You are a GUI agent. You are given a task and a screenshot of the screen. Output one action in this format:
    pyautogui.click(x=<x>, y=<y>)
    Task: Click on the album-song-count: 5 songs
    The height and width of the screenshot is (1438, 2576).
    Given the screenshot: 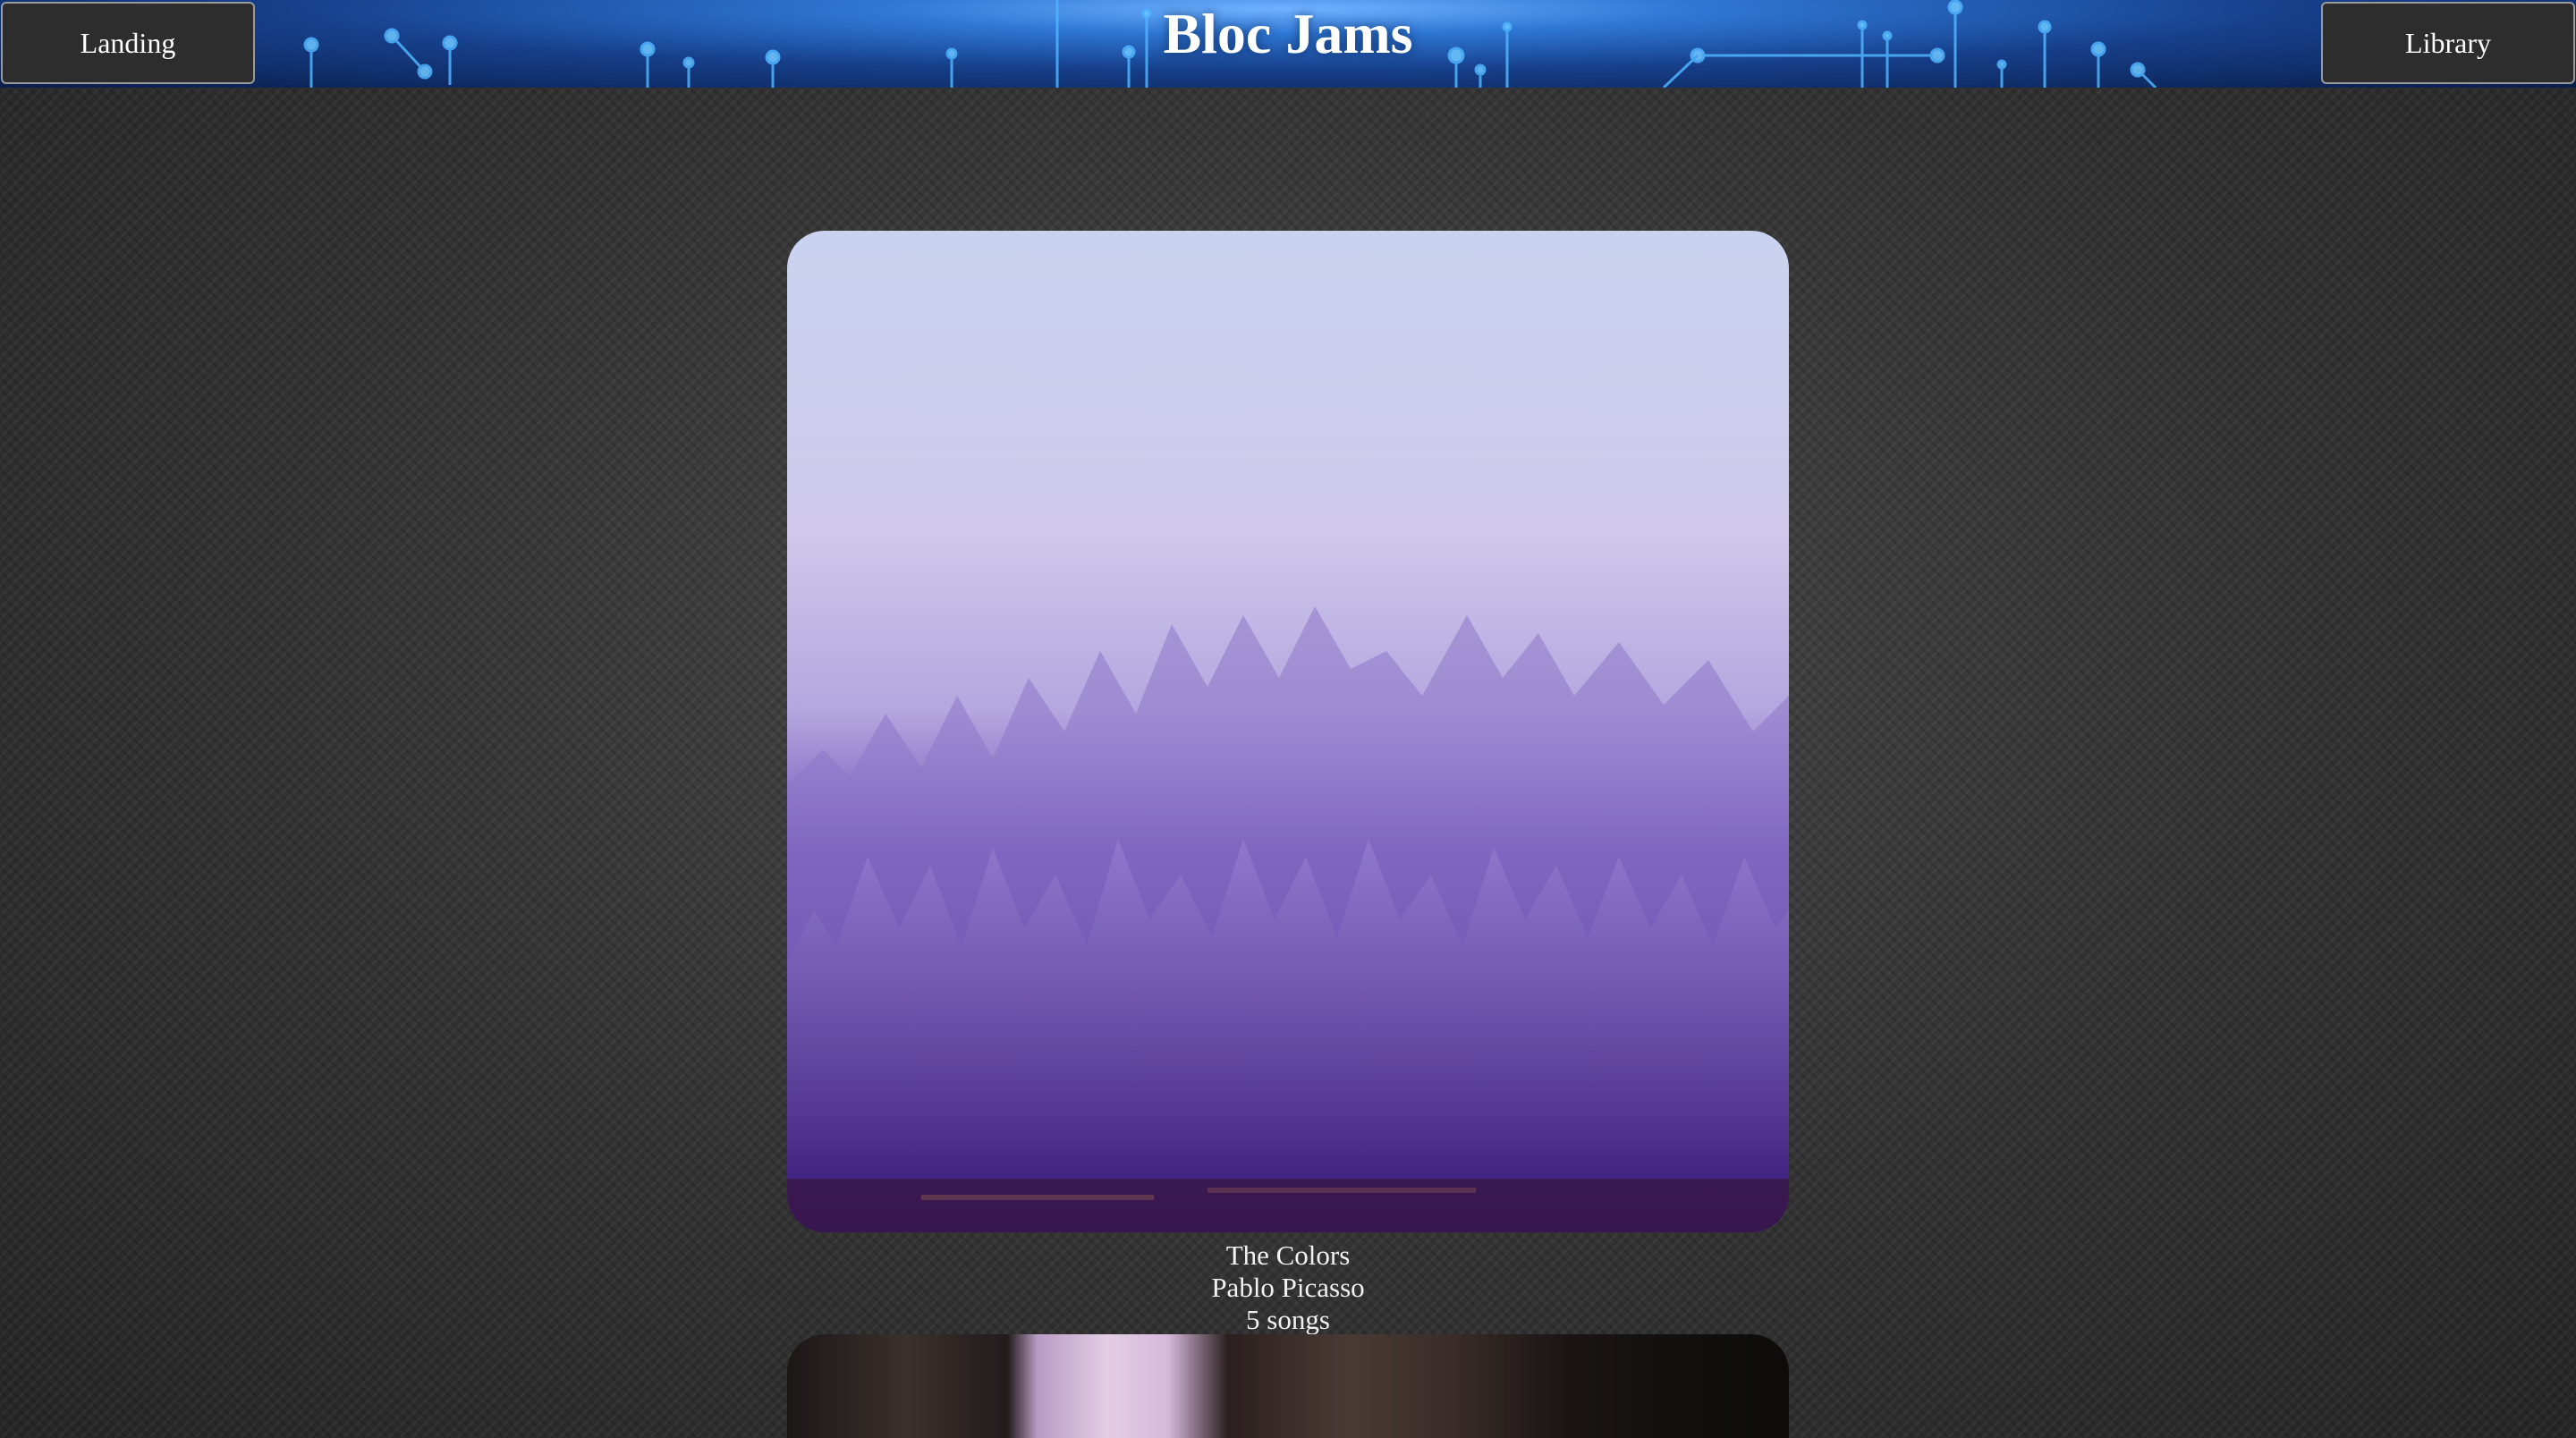 What is the action you would take?
    pyautogui.click(x=1288, y=1319)
    